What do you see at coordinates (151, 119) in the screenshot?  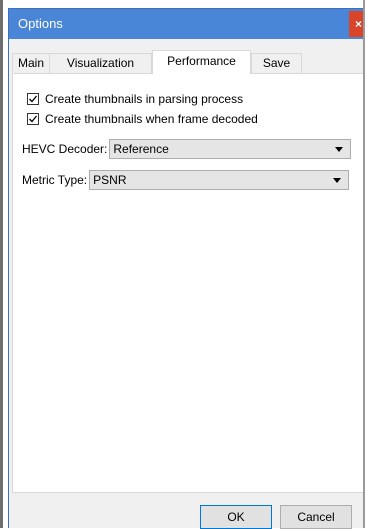 I see `thumbnails-decoded-label: Create thumbnails when frame decoded` at bounding box center [151, 119].